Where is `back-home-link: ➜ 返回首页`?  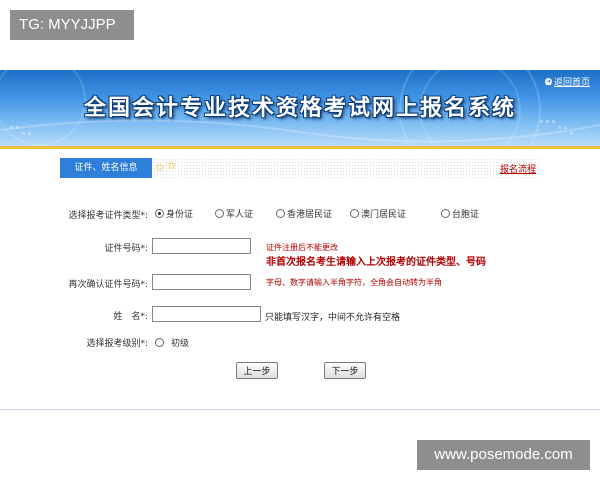
back-home-link: ➜ 返回首页 is located at coordinates (567, 81).